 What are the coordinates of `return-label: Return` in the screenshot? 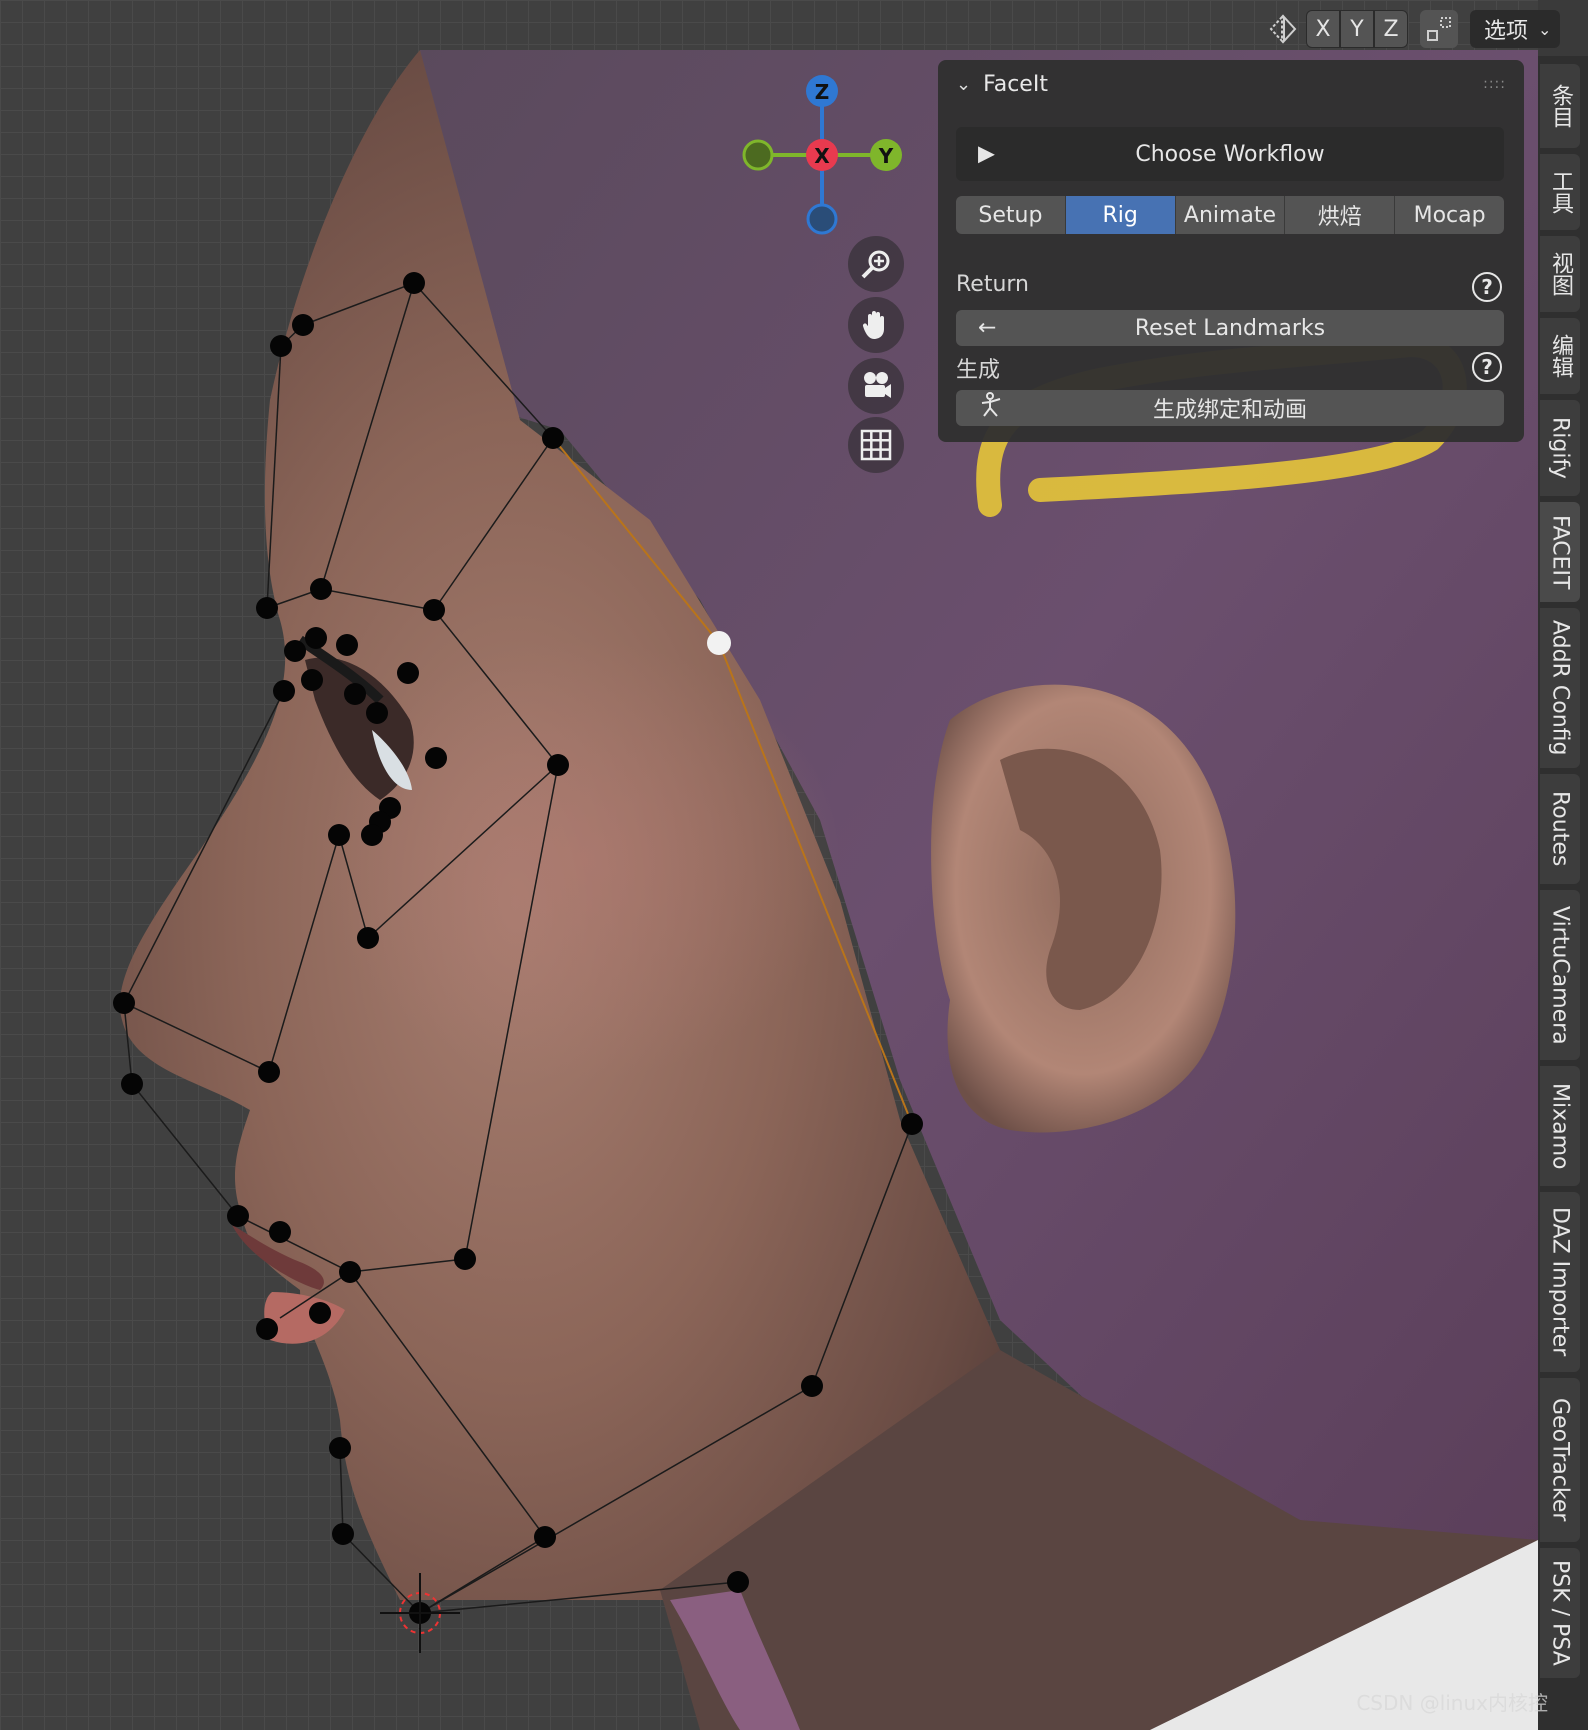 It's located at (993, 284).